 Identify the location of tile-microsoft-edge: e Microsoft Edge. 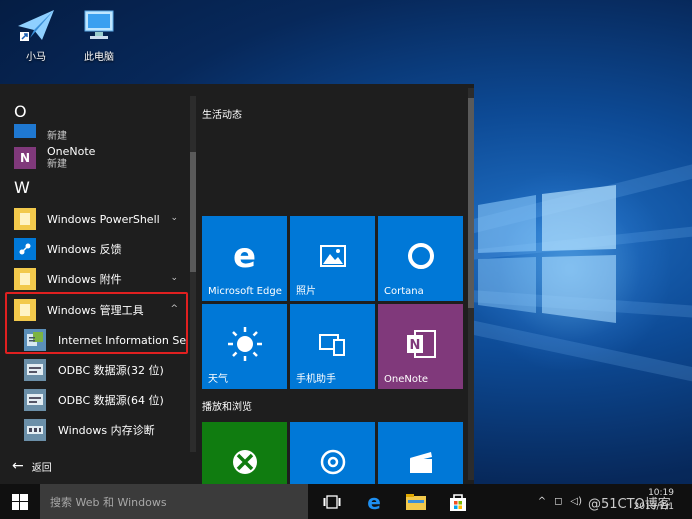
(244, 258).